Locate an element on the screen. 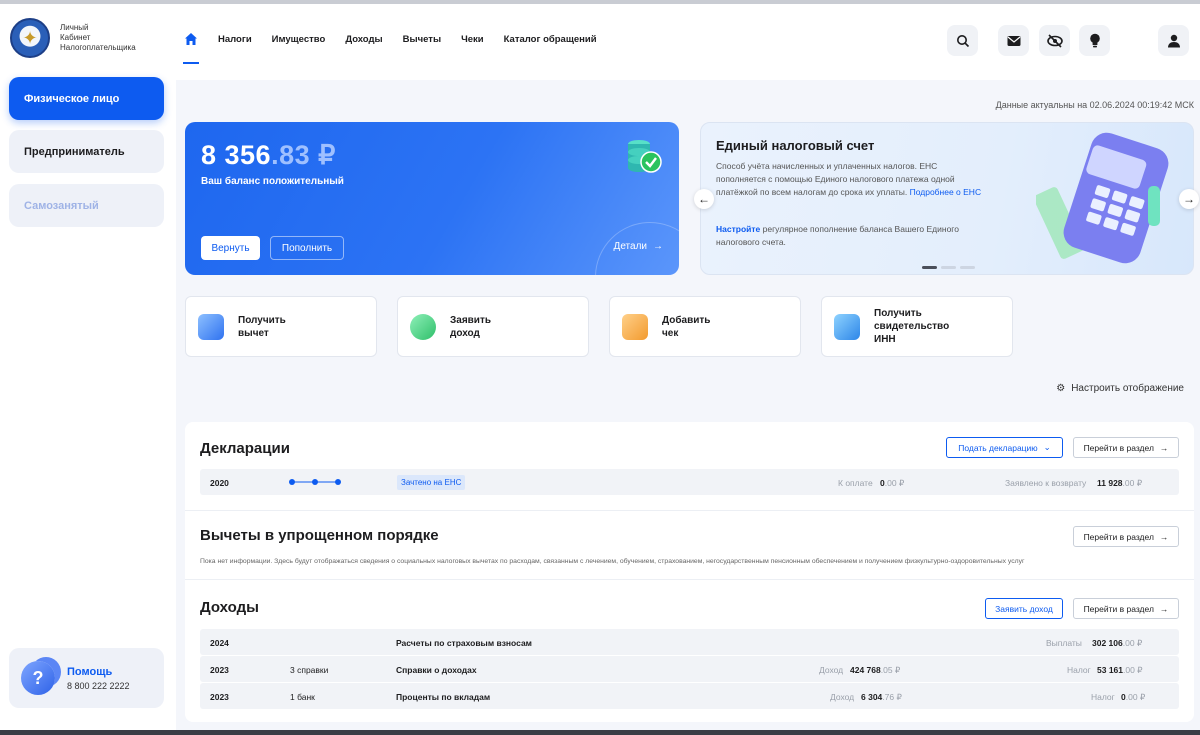 Image resolution: width=1200 pixels, height=735 pixels. logo: ✦ Личный Кабинет Налогоплательщика is located at coordinates (73, 38).